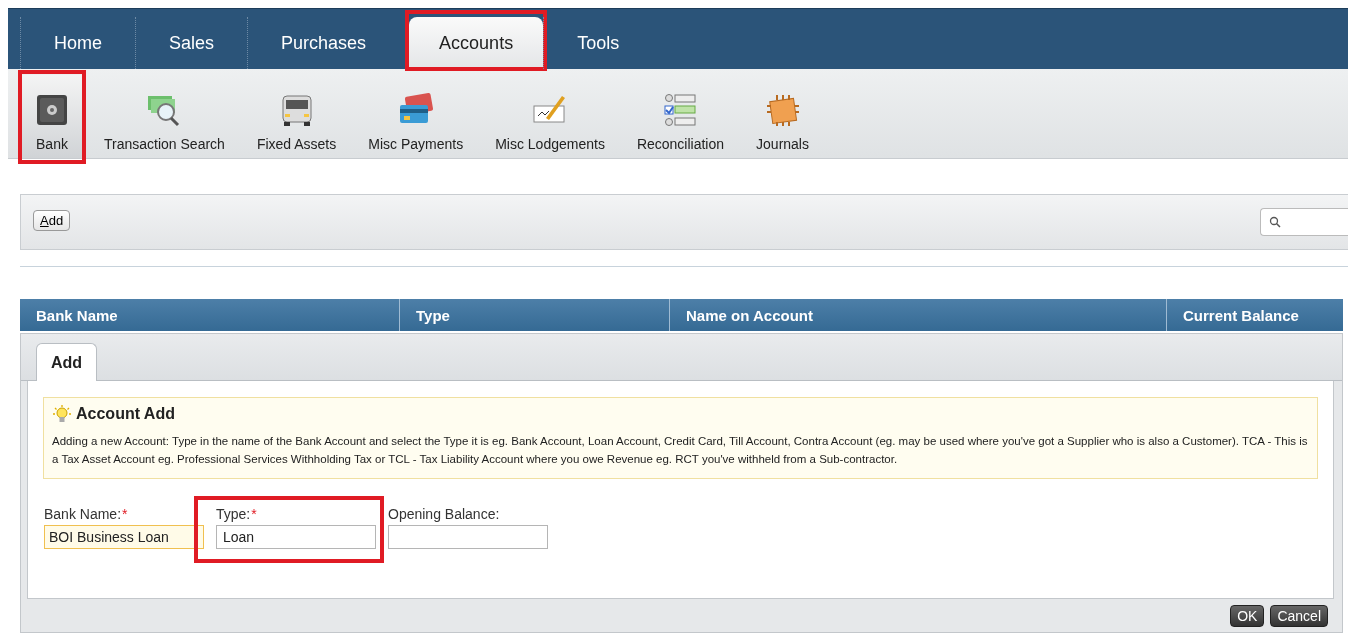  I want to click on field-label: Opening Balance:, so click(444, 515).